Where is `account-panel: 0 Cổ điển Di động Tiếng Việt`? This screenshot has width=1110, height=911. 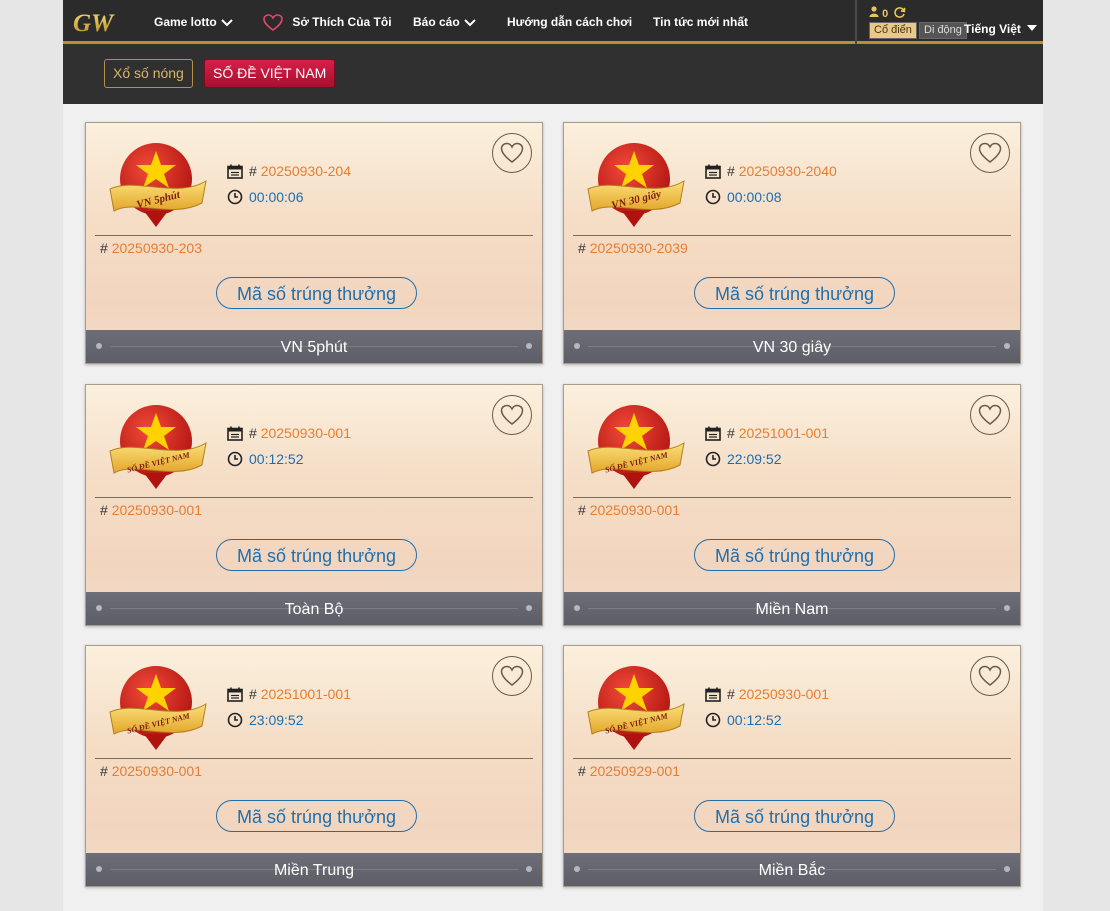 account-panel: 0 Cổ điển Di động Tiếng Việt is located at coordinates (949, 22).